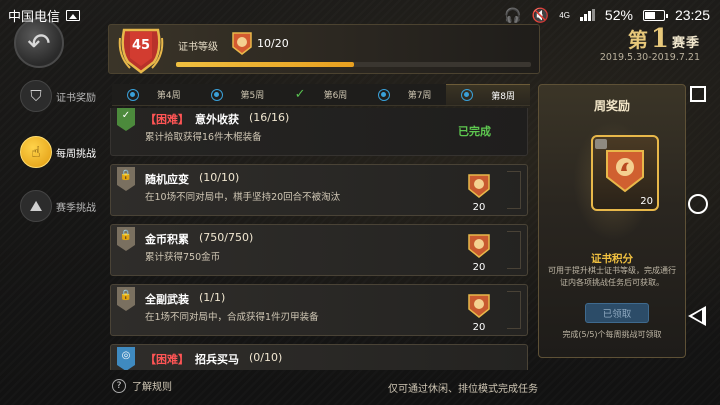 The width and height of the screenshot is (720, 405). Describe the element at coordinates (232, 317) in the screenshot. I see `task-desc: 在1场不同对局中，合成获得1件刃甲装备` at that location.